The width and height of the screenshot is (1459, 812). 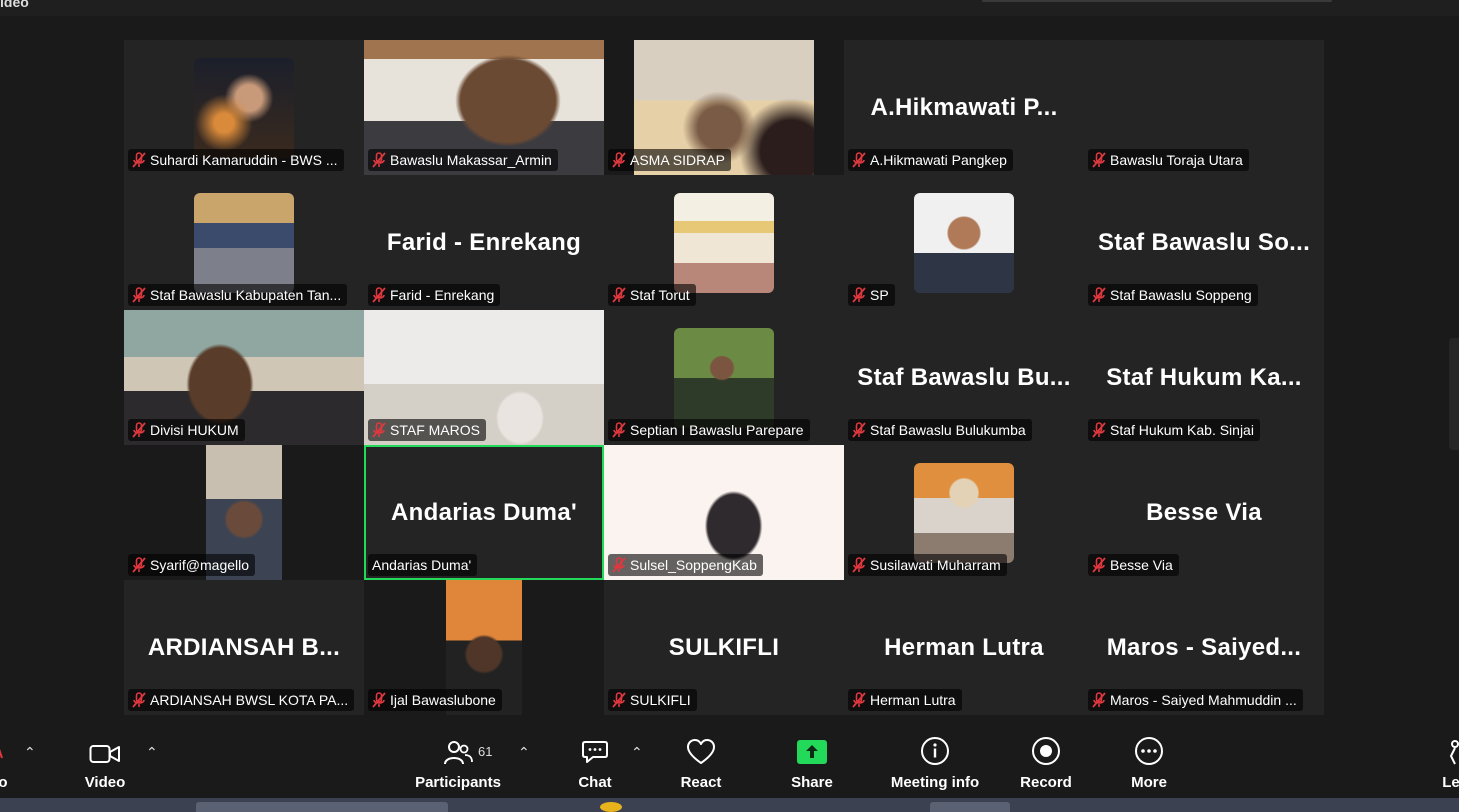 What do you see at coordinates (186, 430) in the screenshot?
I see `participant-nametag: Divisi HUKUM` at bounding box center [186, 430].